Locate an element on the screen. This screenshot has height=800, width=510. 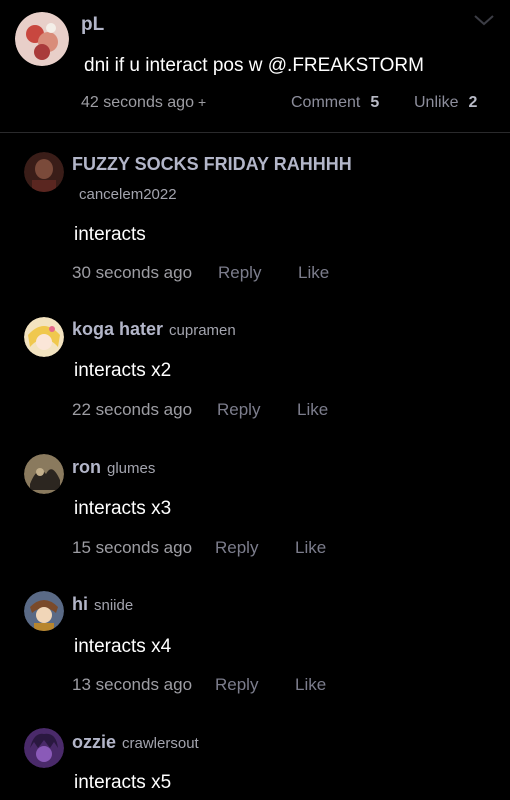
comment-display-name: koga hater cupramen is located at coordinates (154, 329).